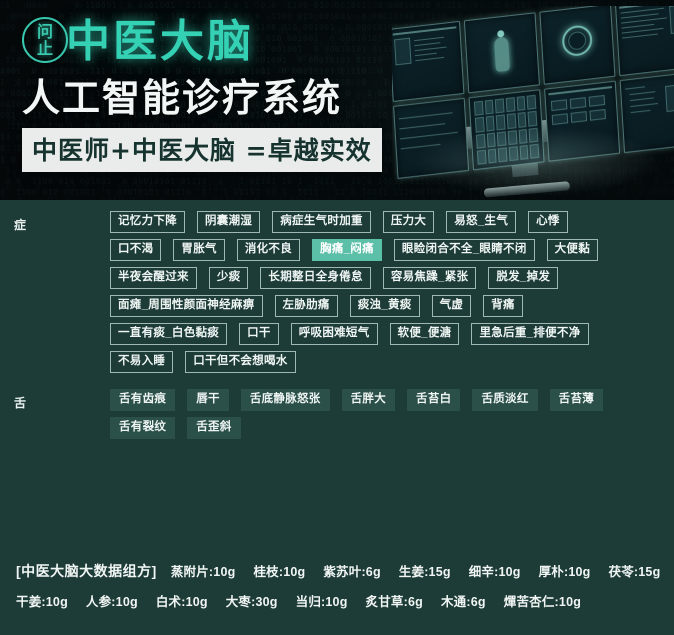  I want to click on tongue-tag: 舌胖大, so click(368, 400).